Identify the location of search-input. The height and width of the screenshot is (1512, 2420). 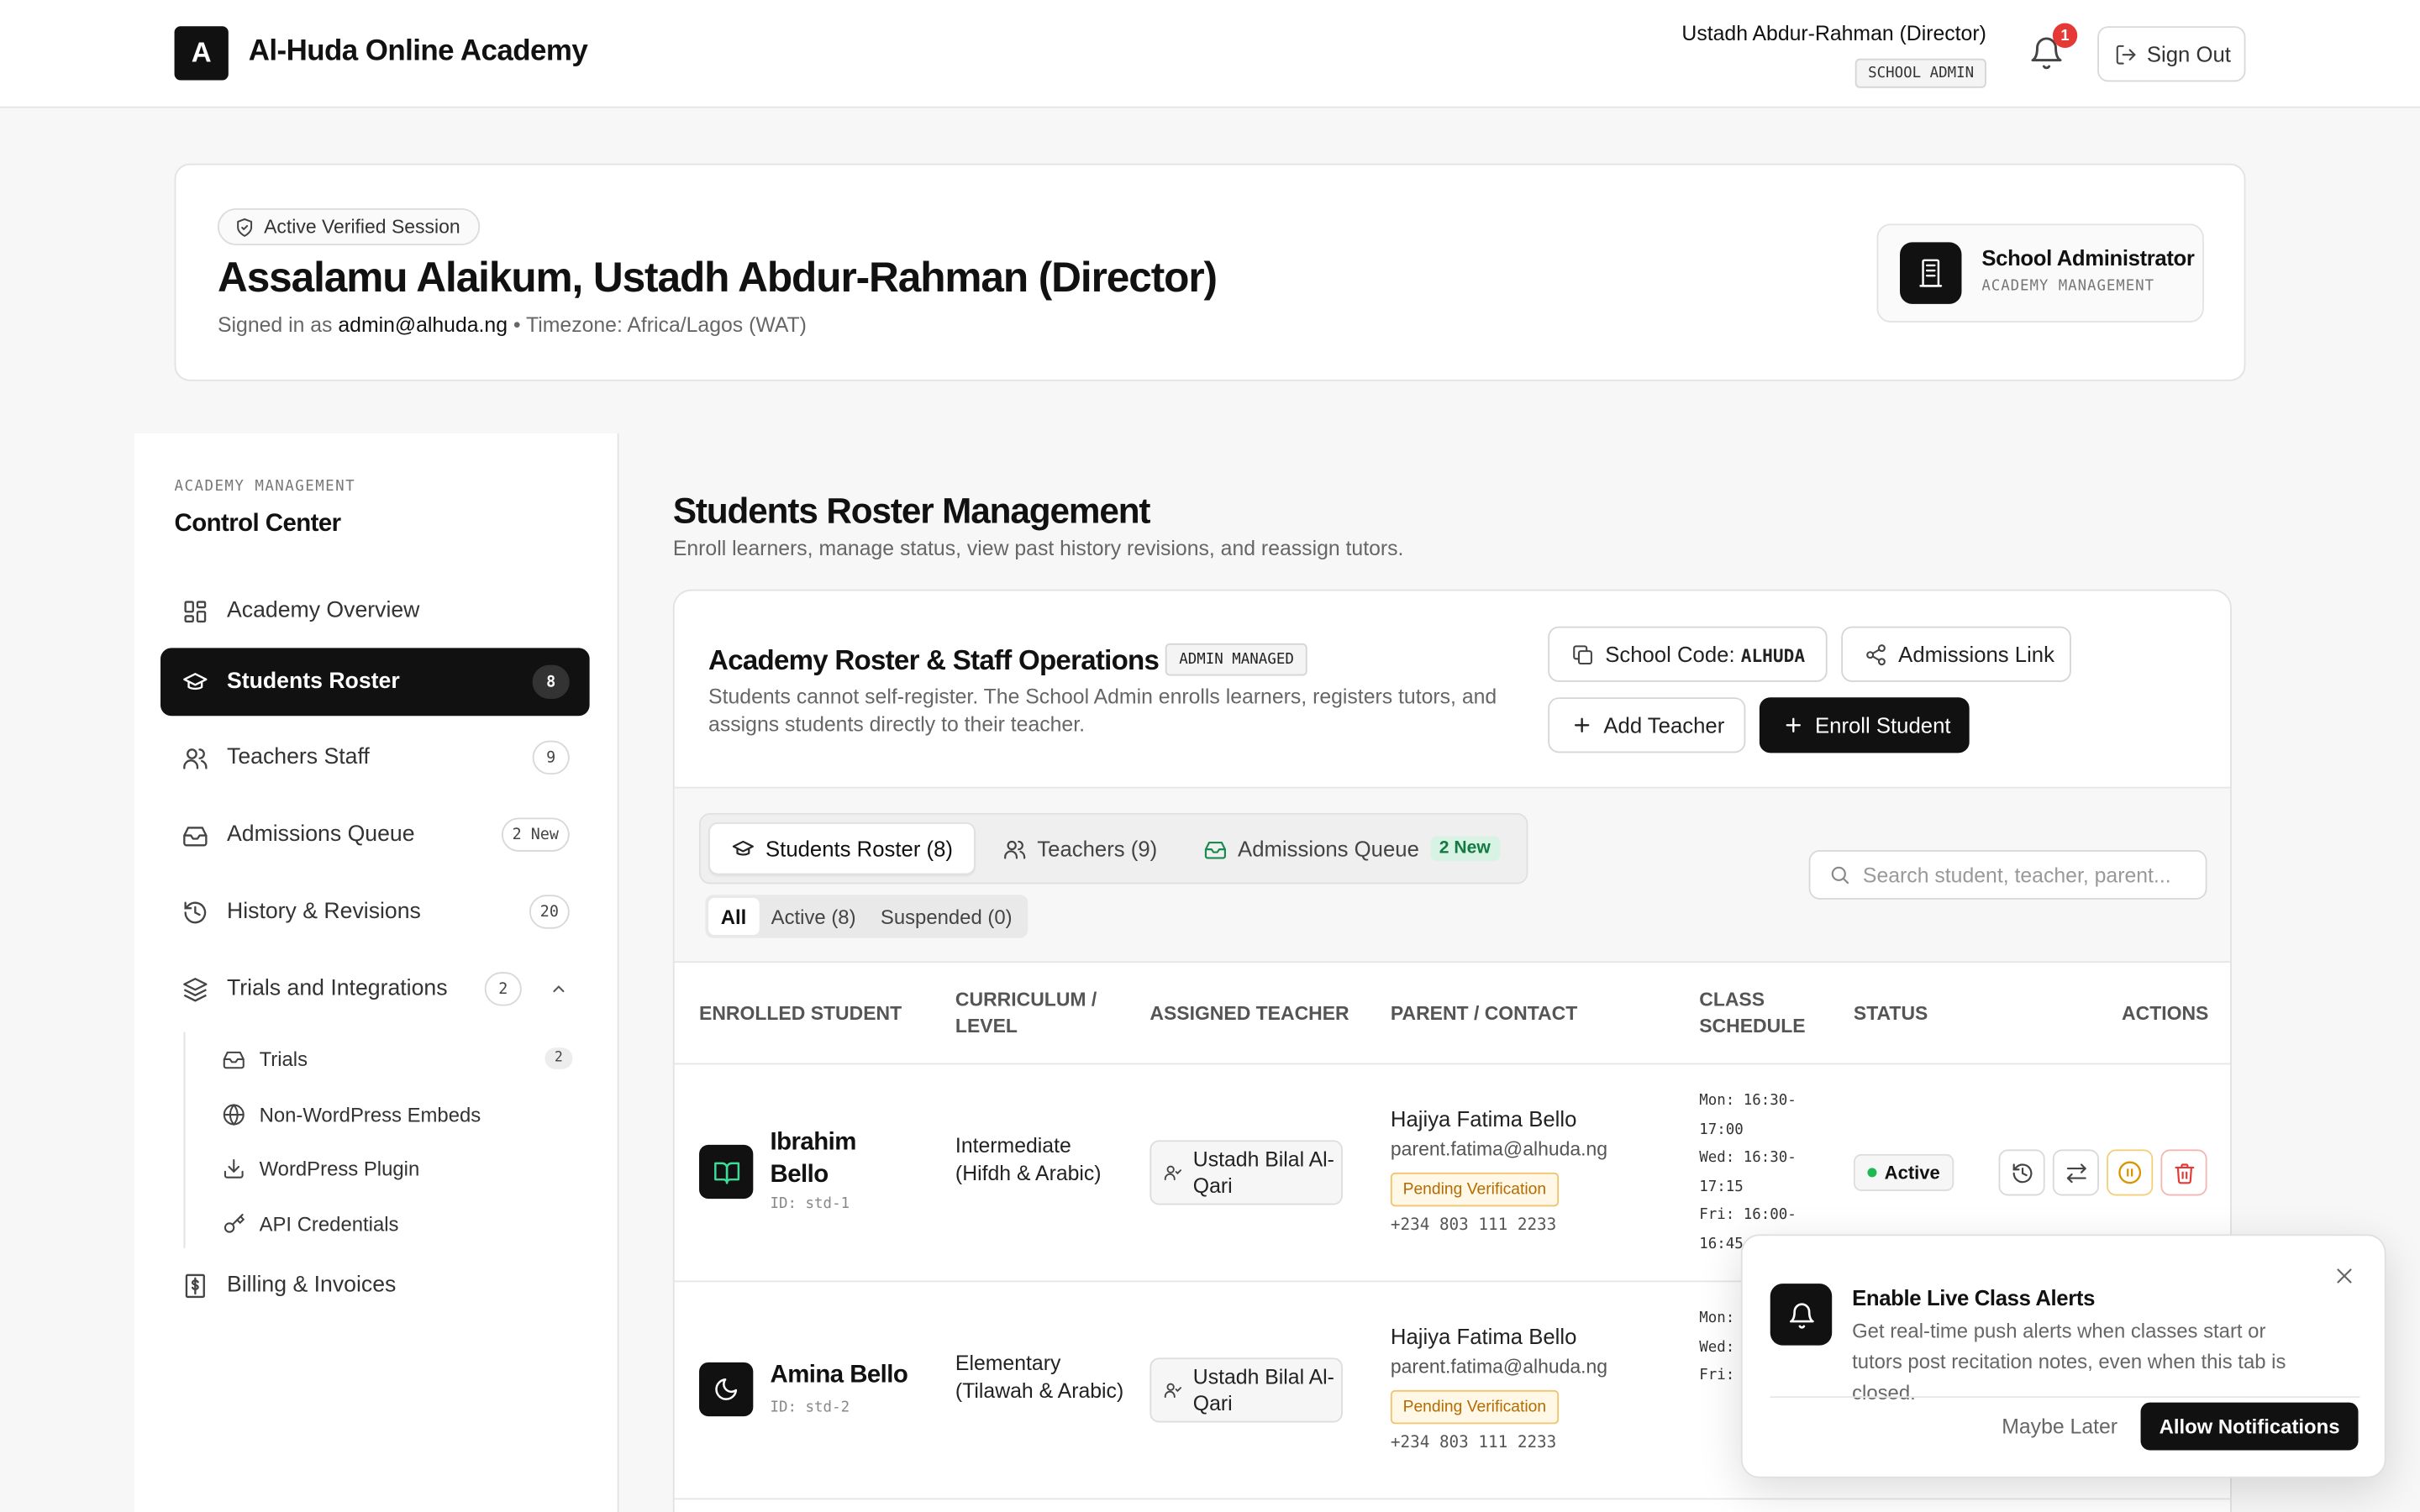
(2025, 875).